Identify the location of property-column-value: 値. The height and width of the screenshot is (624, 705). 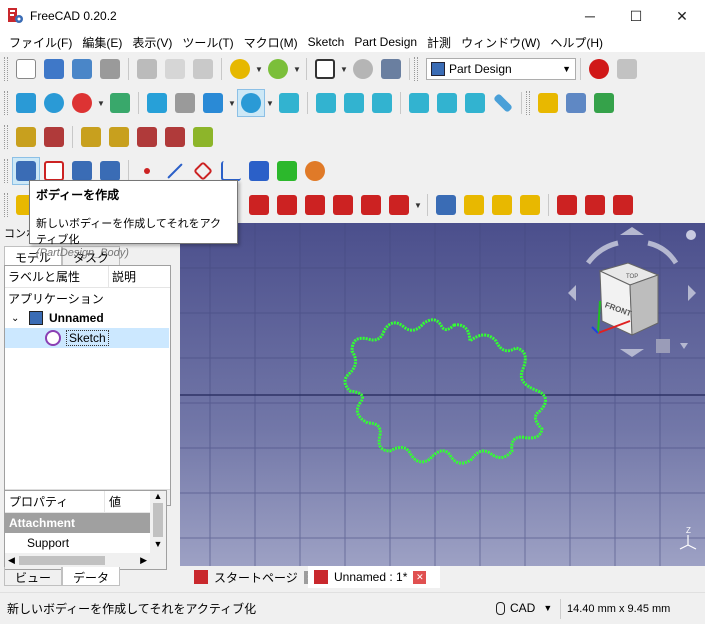
(113, 501).